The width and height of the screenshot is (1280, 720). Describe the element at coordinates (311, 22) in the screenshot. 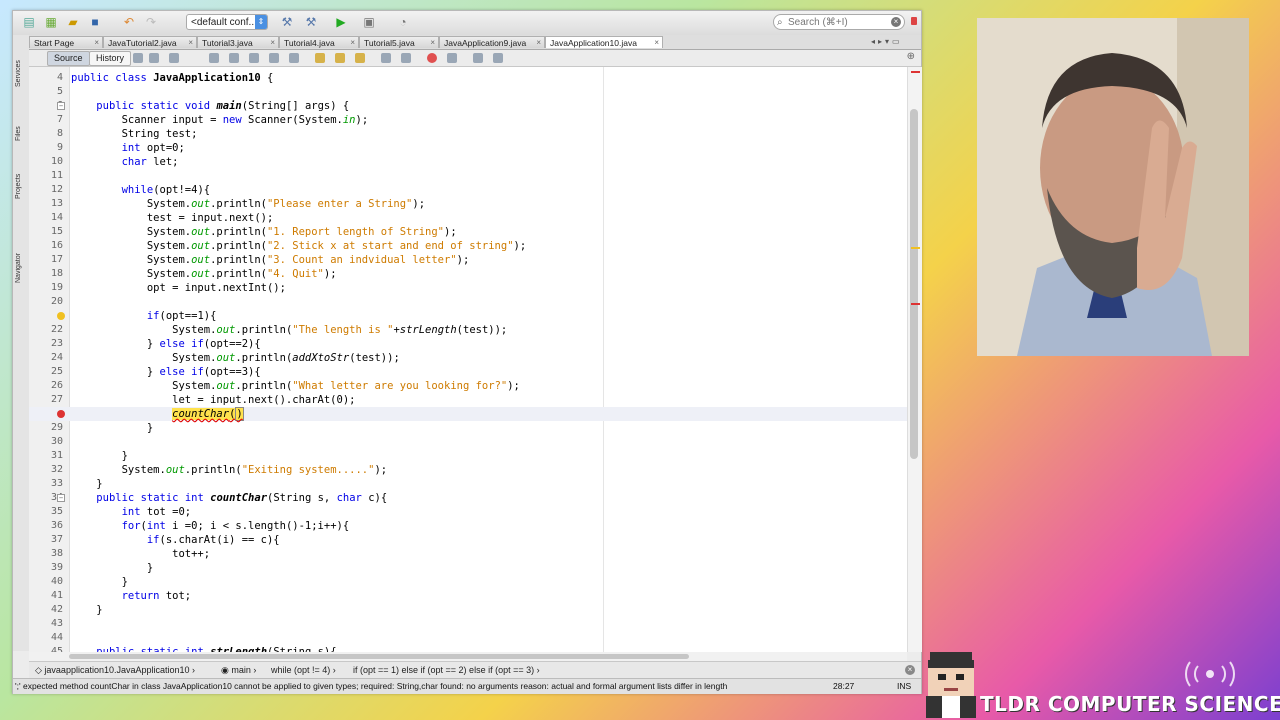

I see `clean-build-icon: ⚒` at that location.